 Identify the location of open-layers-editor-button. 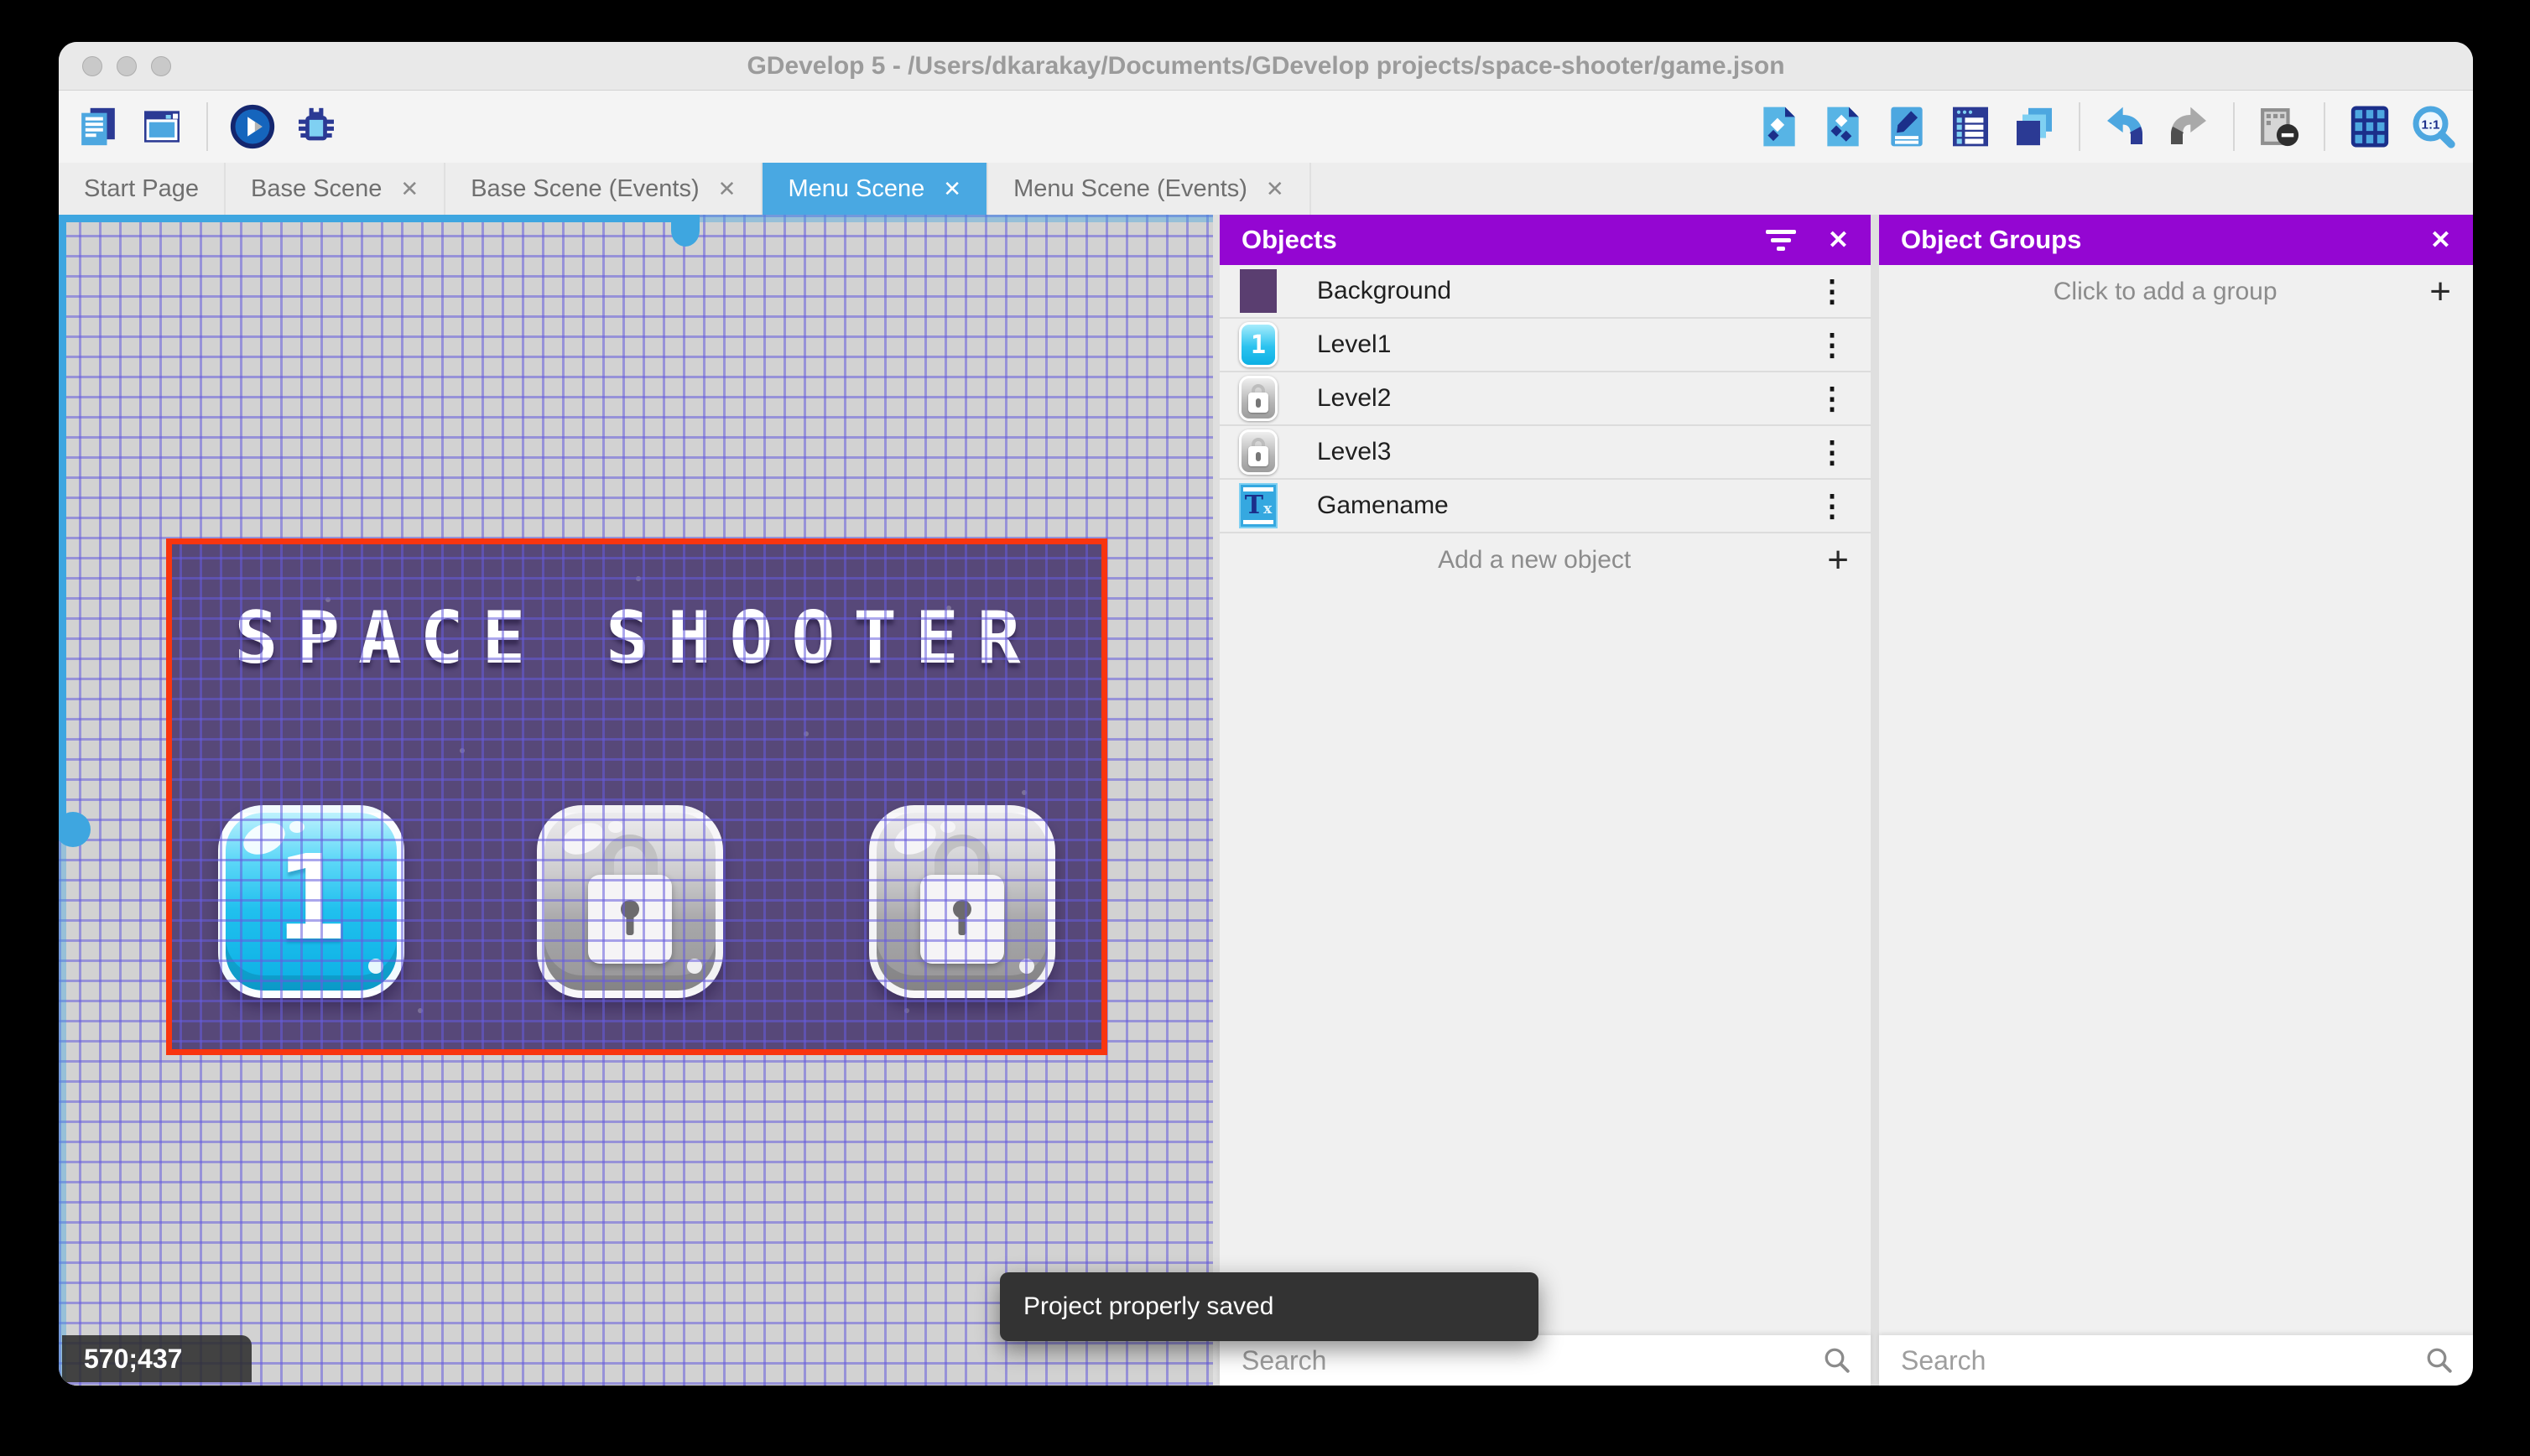
(2034, 127).